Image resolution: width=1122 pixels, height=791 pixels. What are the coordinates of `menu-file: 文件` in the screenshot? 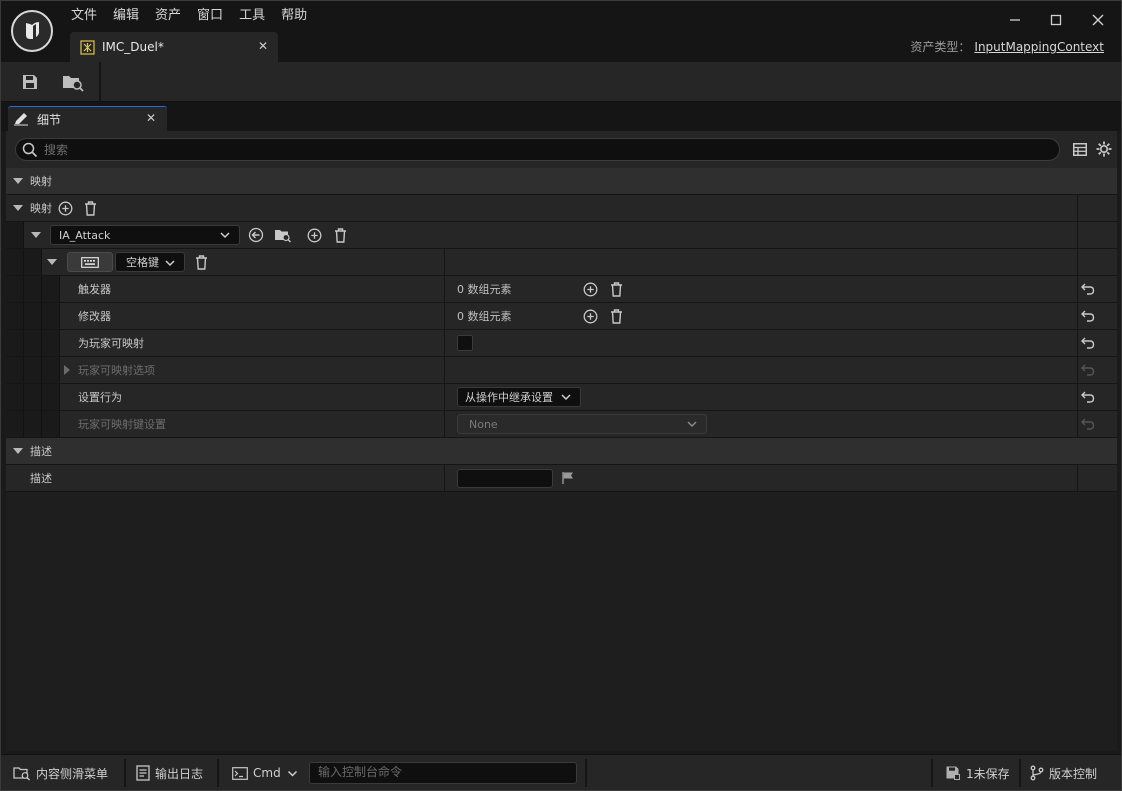 It's located at (84, 16).